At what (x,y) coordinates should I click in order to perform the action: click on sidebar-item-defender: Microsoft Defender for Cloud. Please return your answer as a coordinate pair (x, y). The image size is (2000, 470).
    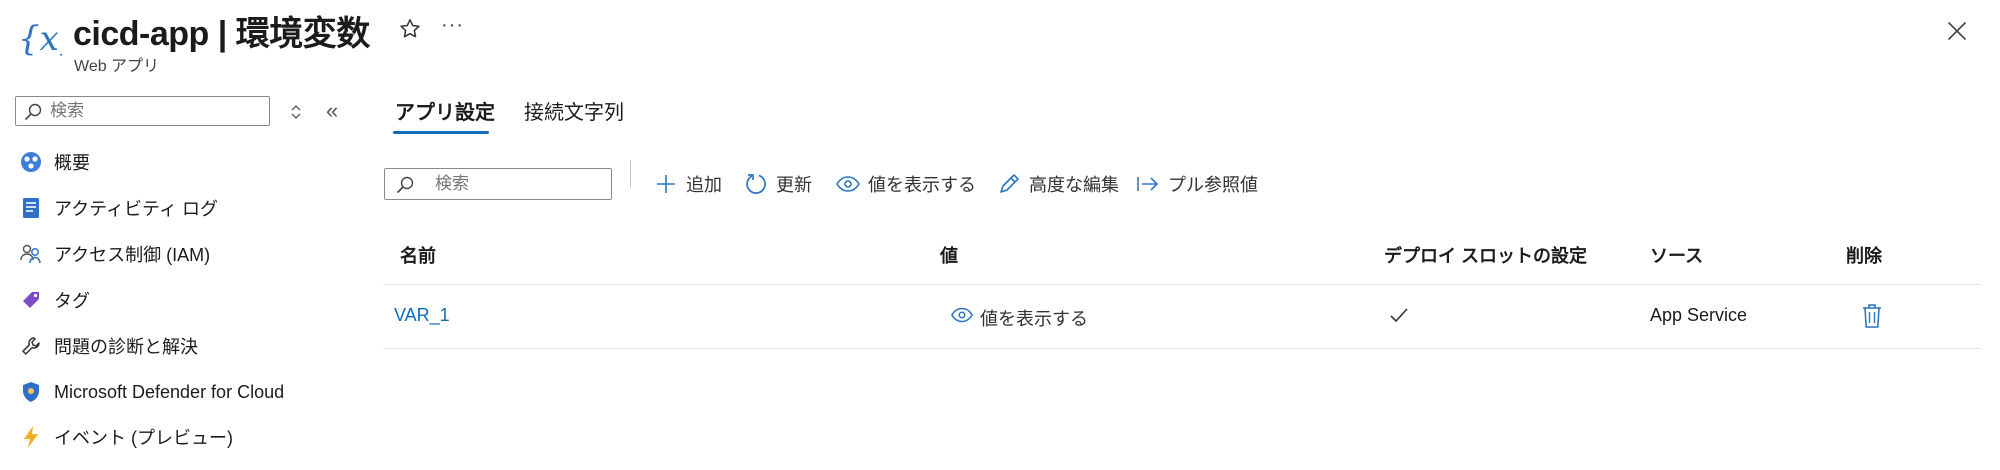
    Looking at the image, I should click on (151, 392).